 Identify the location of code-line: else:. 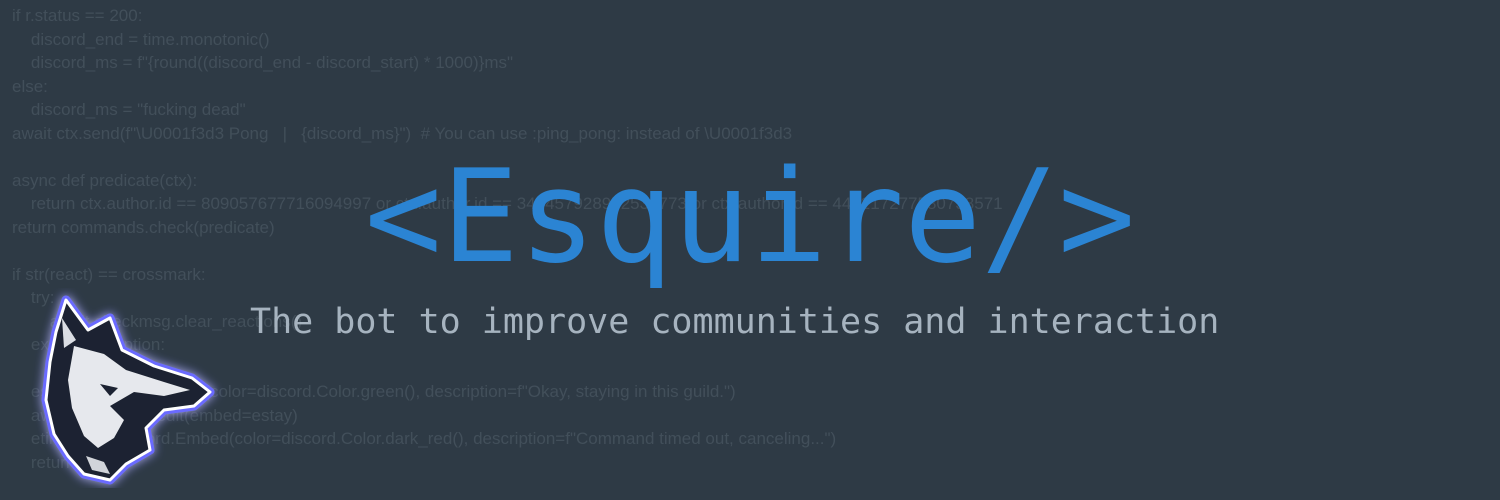
(30, 86).